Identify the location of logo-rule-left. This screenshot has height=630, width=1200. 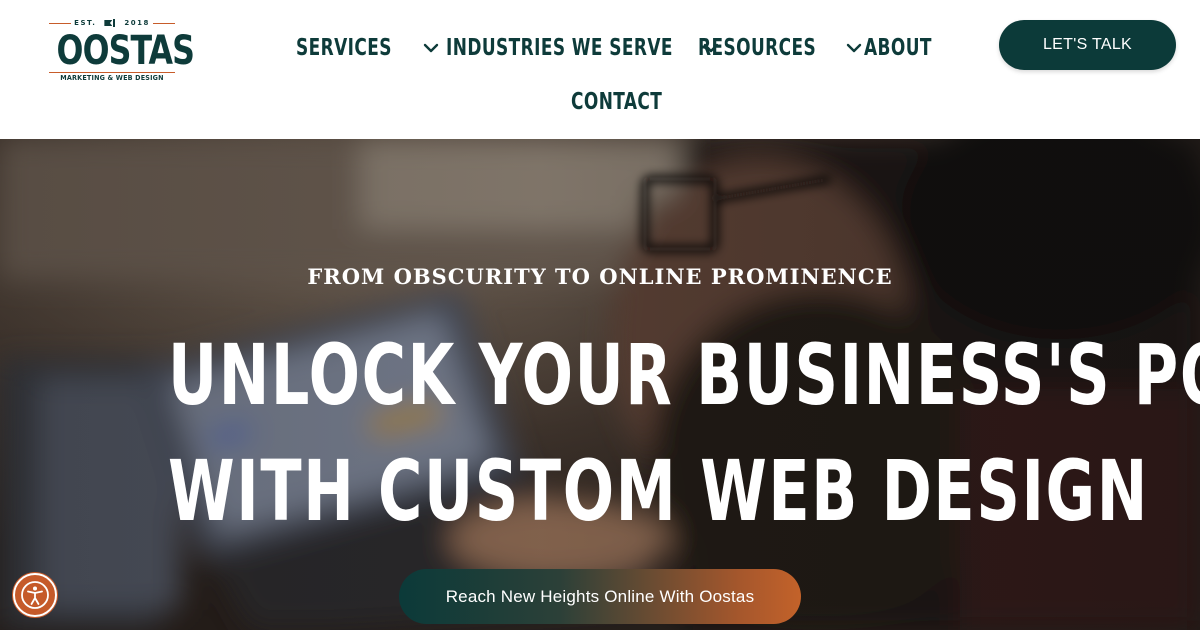
(60, 23).